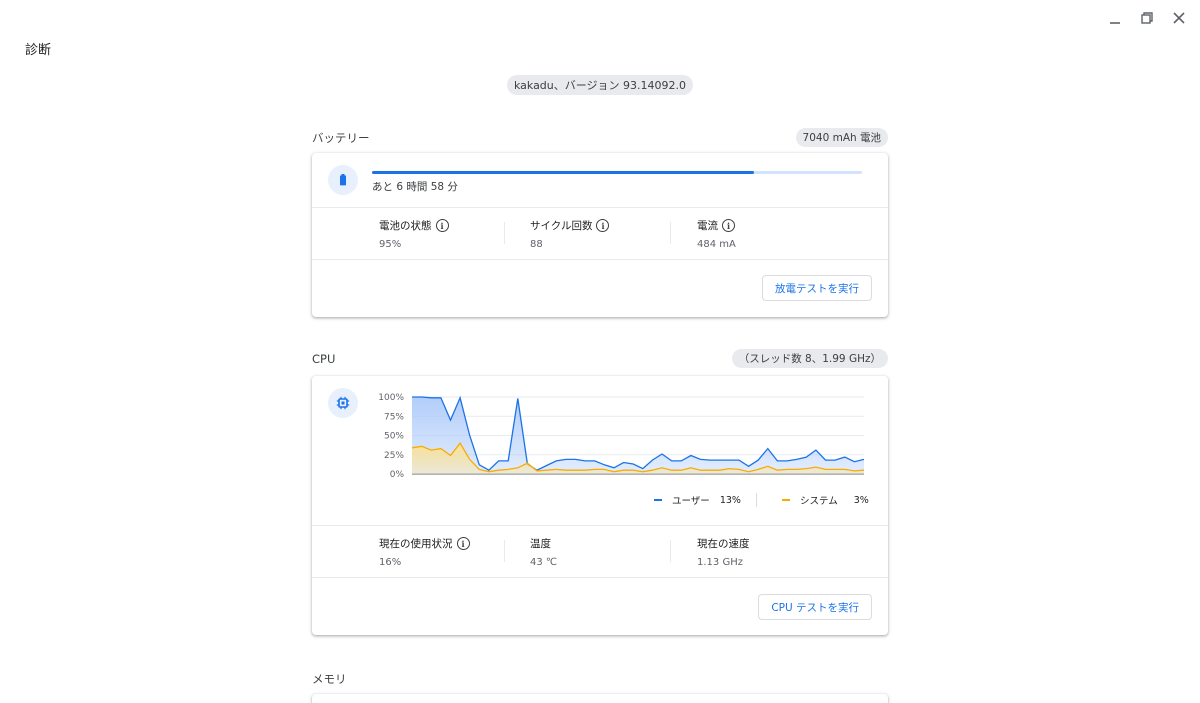 The image size is (1200, 703). Describe the element at coordinates (815, 607) in the screenshot. I see `run-cpu-test-button: CPU テストを実行` at that location.